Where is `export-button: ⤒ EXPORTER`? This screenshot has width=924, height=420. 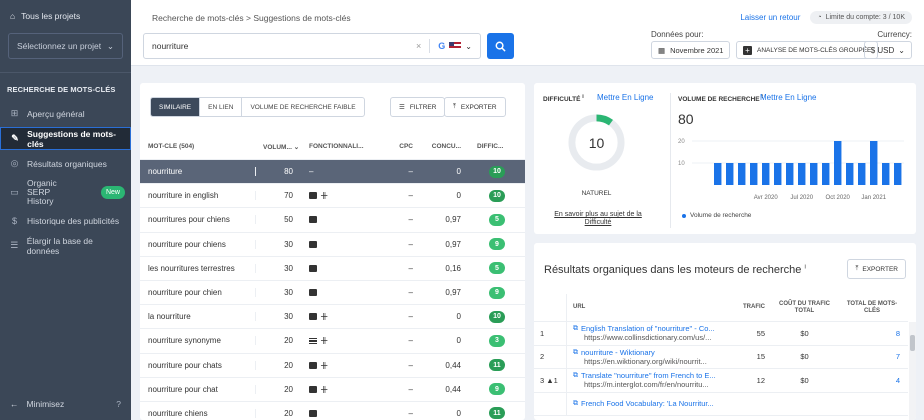 export-button: ⤒ EXPORTER is located at coordinates (475, 107).